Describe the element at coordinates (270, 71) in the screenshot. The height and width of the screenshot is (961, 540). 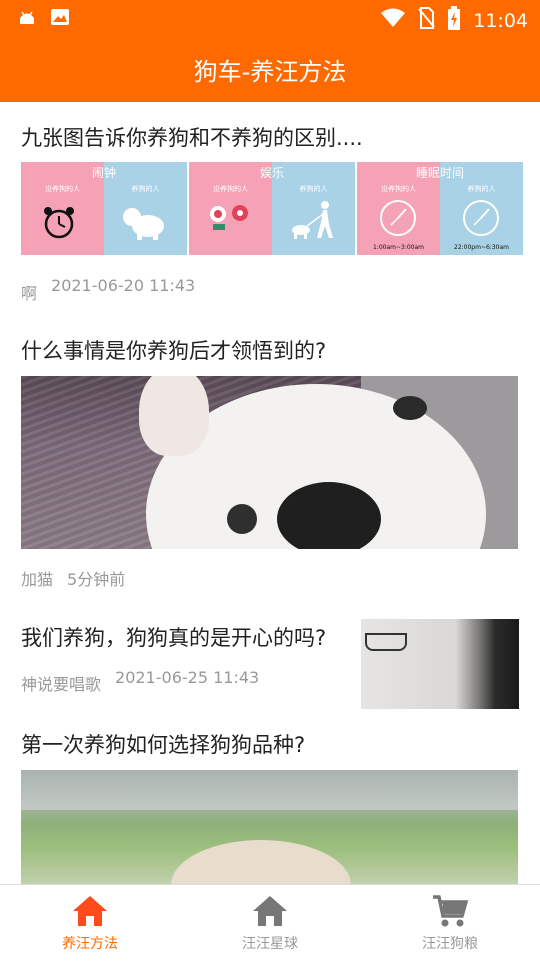
I see `page-title: 狗车-养汪方法` at that location.